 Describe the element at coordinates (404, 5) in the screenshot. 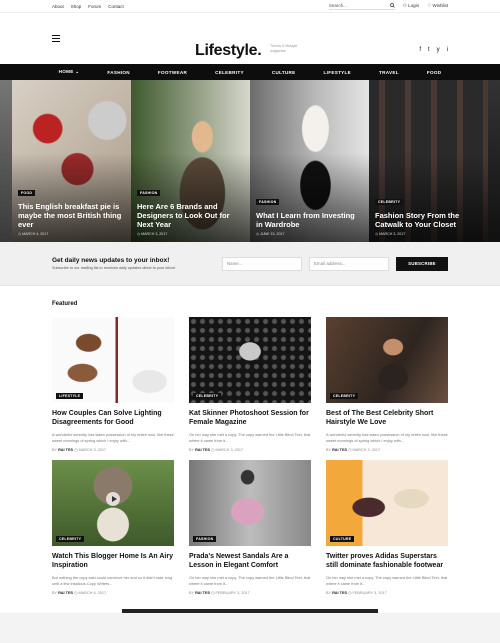

I see `user-icon: ⚇` at that location.